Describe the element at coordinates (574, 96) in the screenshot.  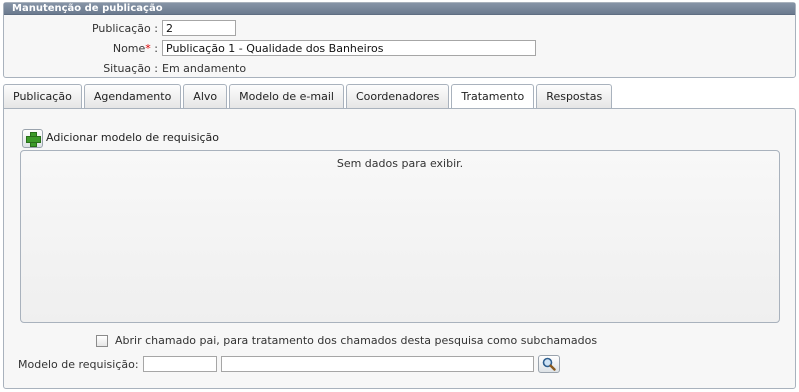
I see `tab-respostas: Respostas` at that location.